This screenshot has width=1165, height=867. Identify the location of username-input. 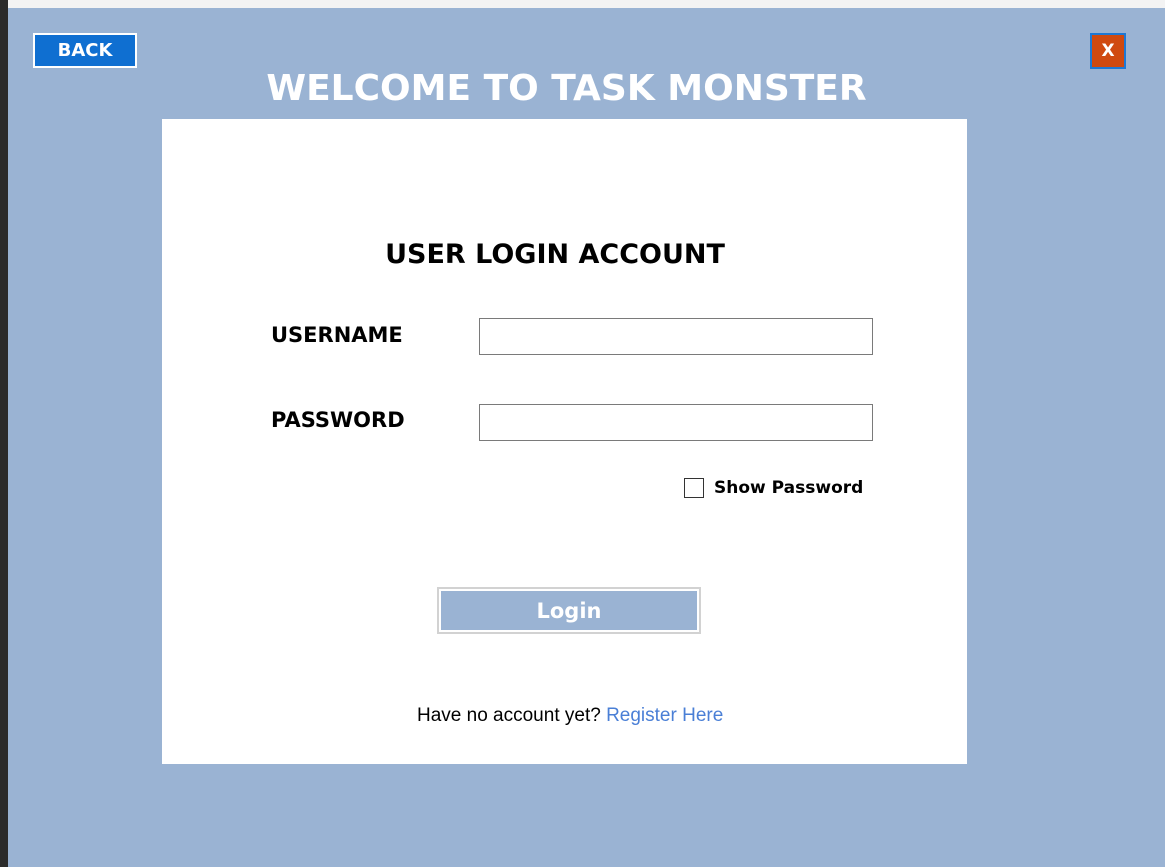
(676, 336).